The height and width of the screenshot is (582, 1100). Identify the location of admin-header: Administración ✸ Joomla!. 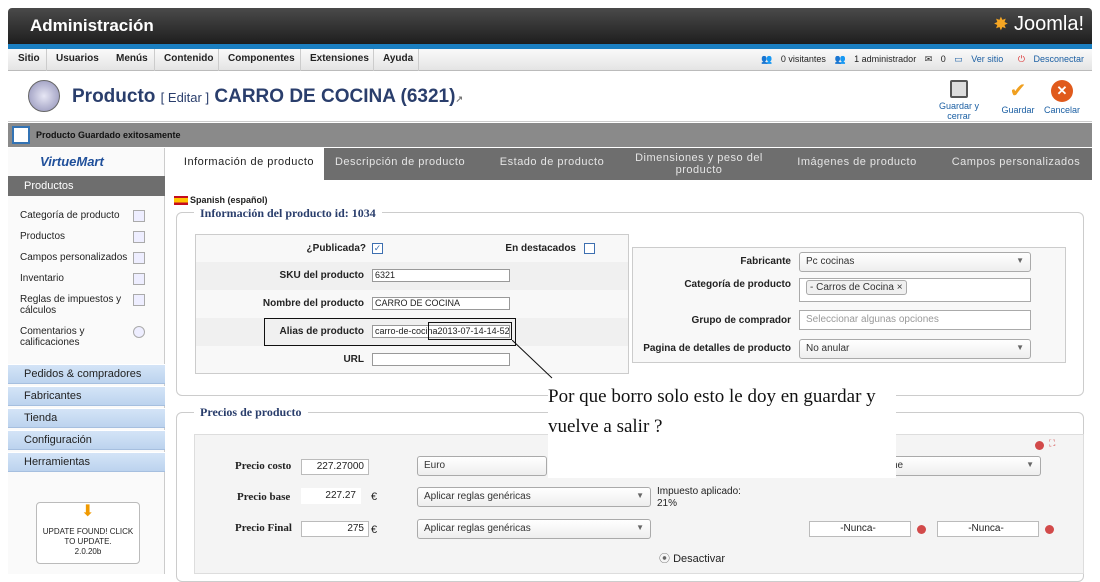
(550, 26).